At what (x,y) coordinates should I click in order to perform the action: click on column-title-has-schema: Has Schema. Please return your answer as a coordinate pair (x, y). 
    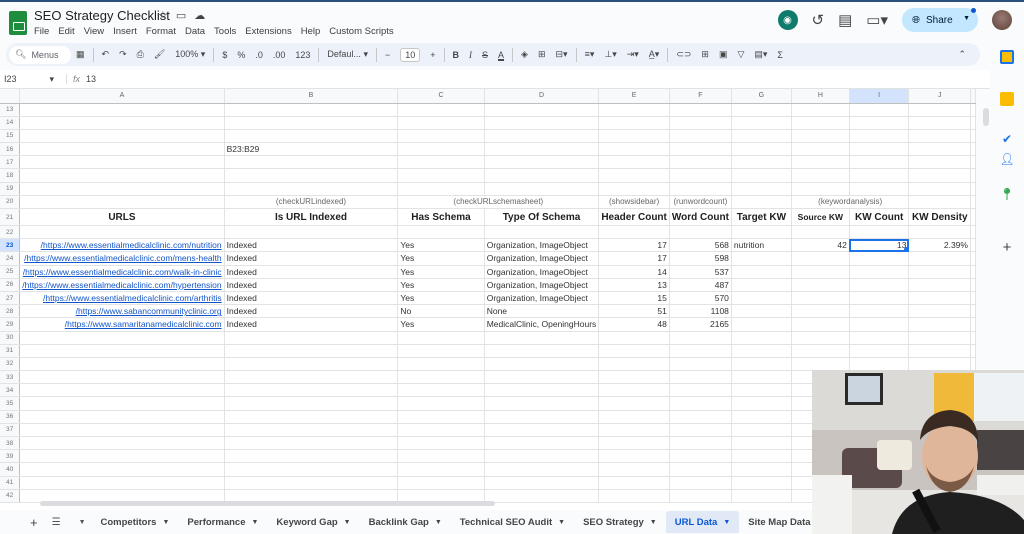
    Looking at the image, I should click on (441, 217).